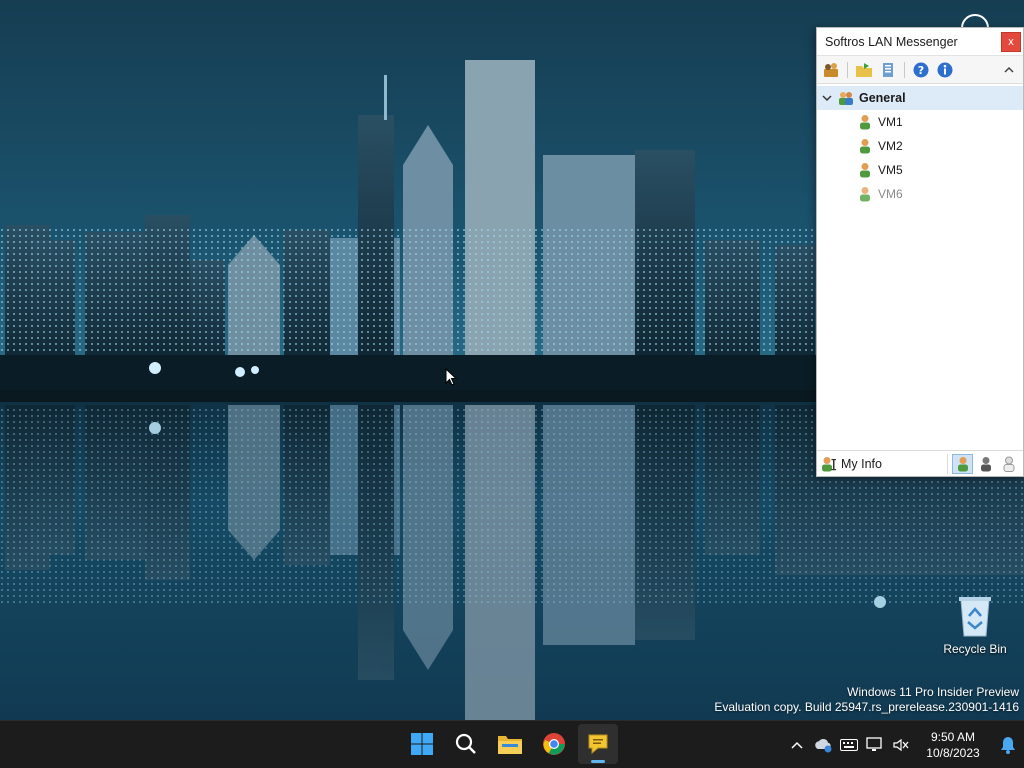 Image resolution: width=1024 pixels, height=768 pixels. I want to click on onedrive-tray-button, so click(823, 745).